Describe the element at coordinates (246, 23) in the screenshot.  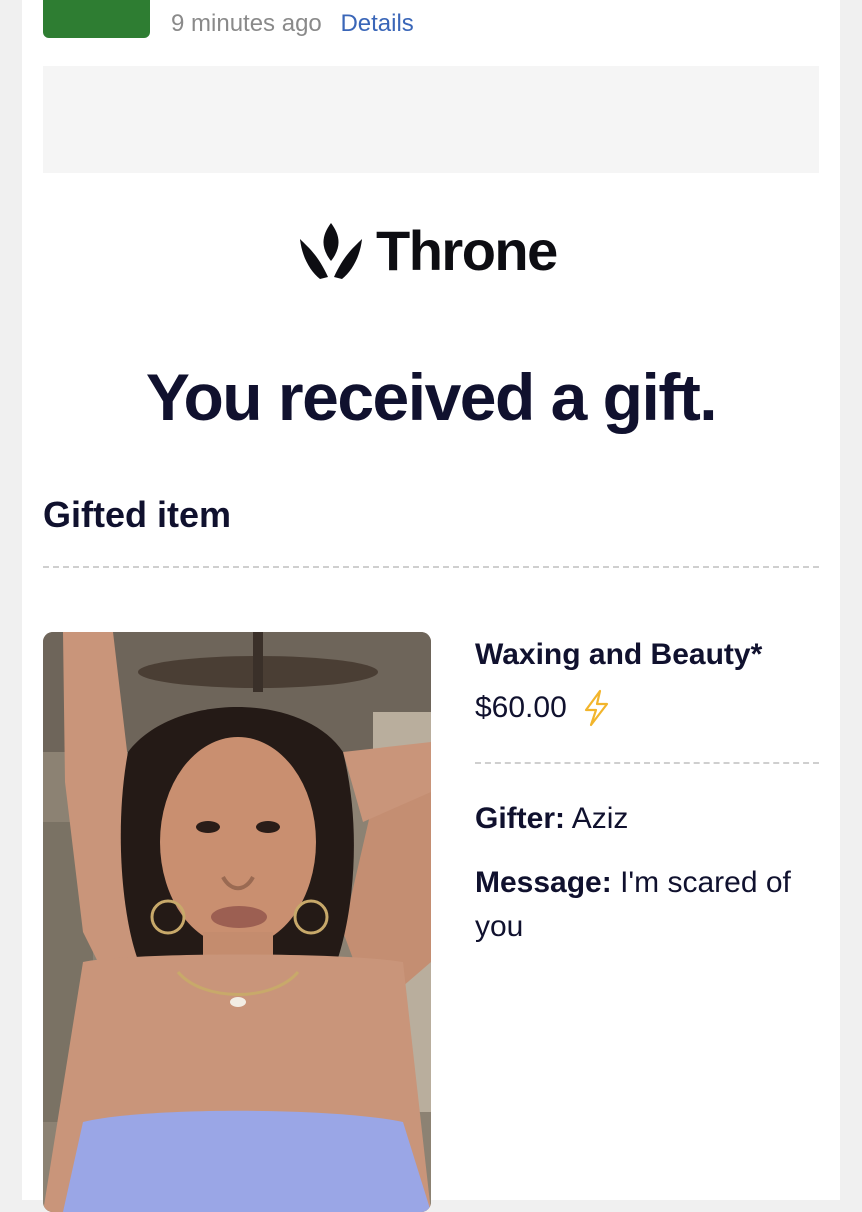
I see `email-timestamp: 9 minutes ago` at that location.